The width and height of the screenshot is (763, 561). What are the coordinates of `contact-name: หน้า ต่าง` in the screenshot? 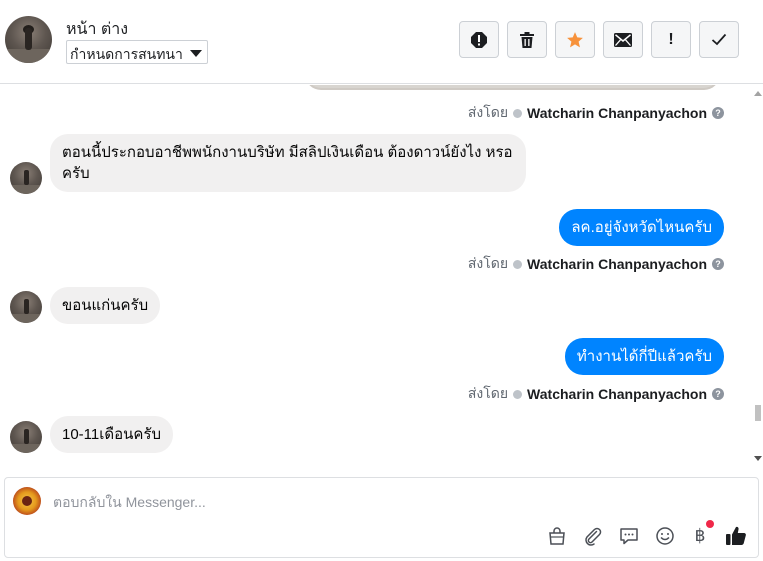 It's located at (97, 29).